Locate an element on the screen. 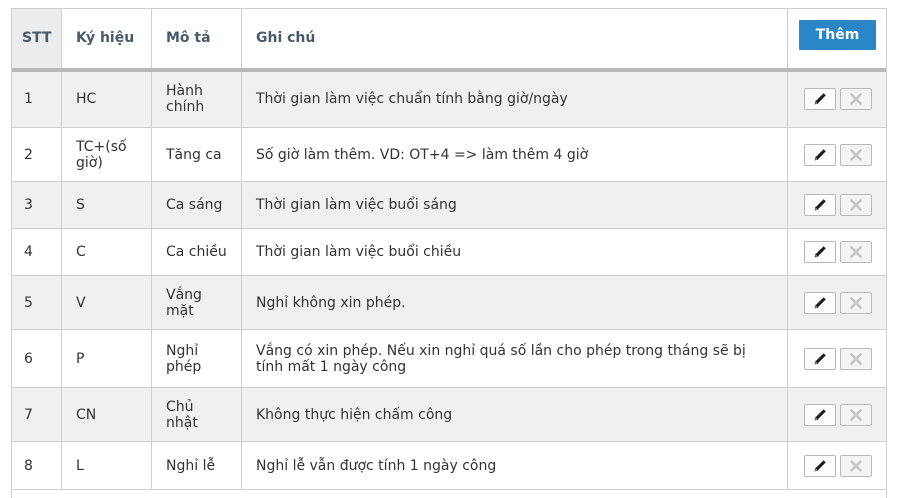  column-header-actions: Thêm is located at coordinates (836, 40).